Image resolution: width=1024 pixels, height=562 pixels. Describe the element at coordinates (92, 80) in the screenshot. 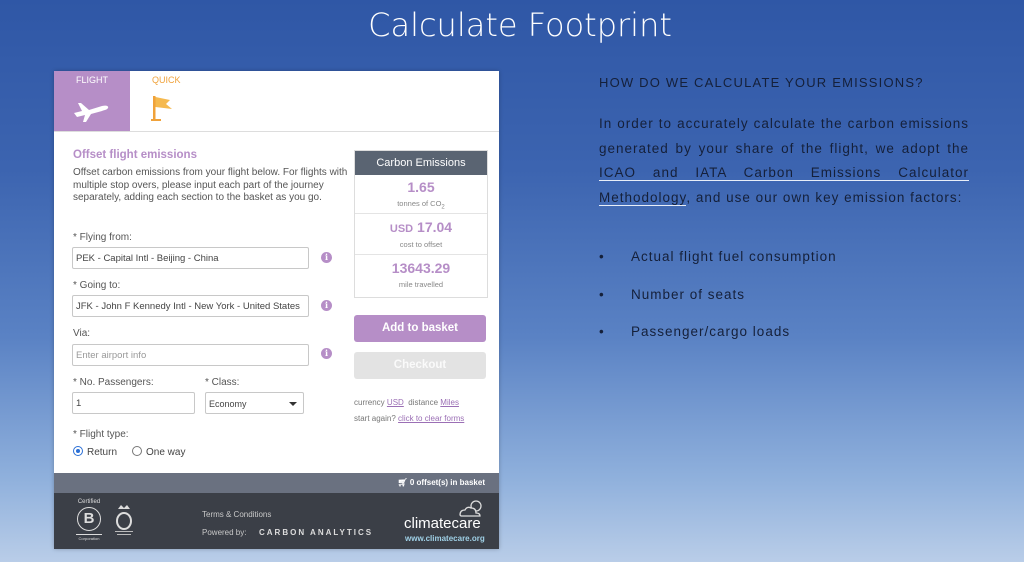

I see `tab-flight-label: FLIGHT` at that location.